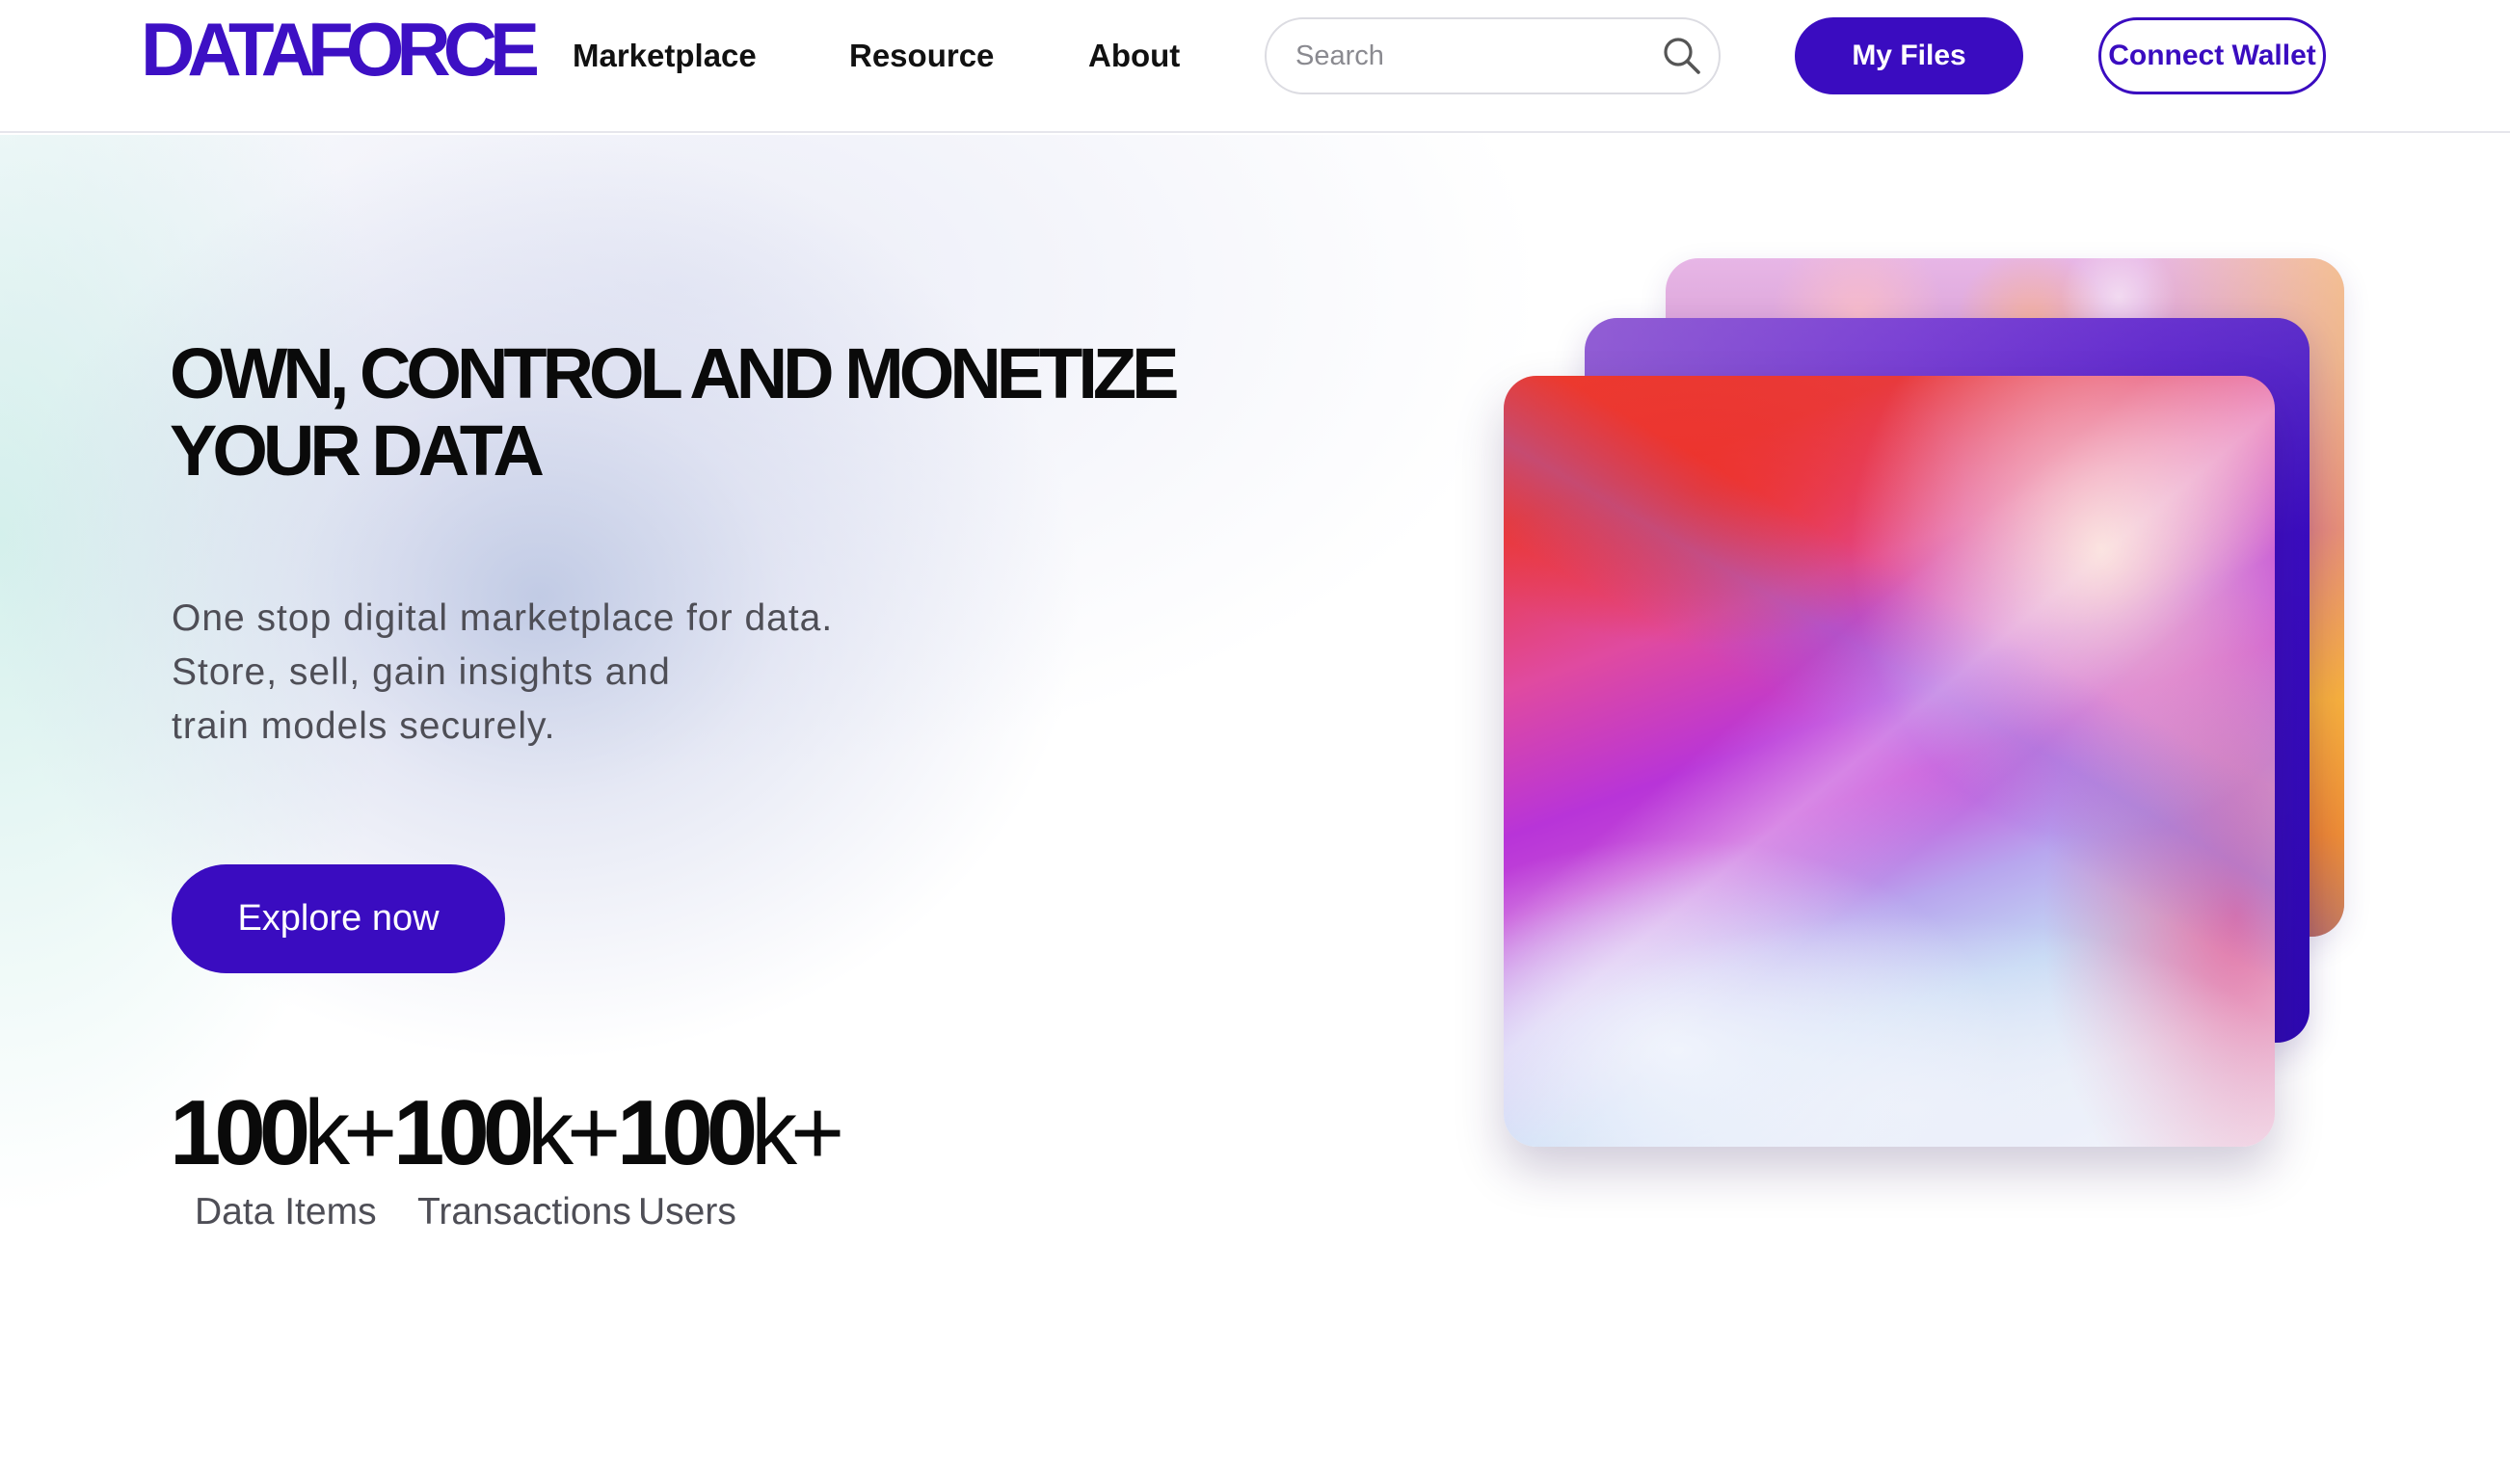 The image size is (2510, 1484). I want to click on stat-transactions-label: Transactions, so click(524, 1211).